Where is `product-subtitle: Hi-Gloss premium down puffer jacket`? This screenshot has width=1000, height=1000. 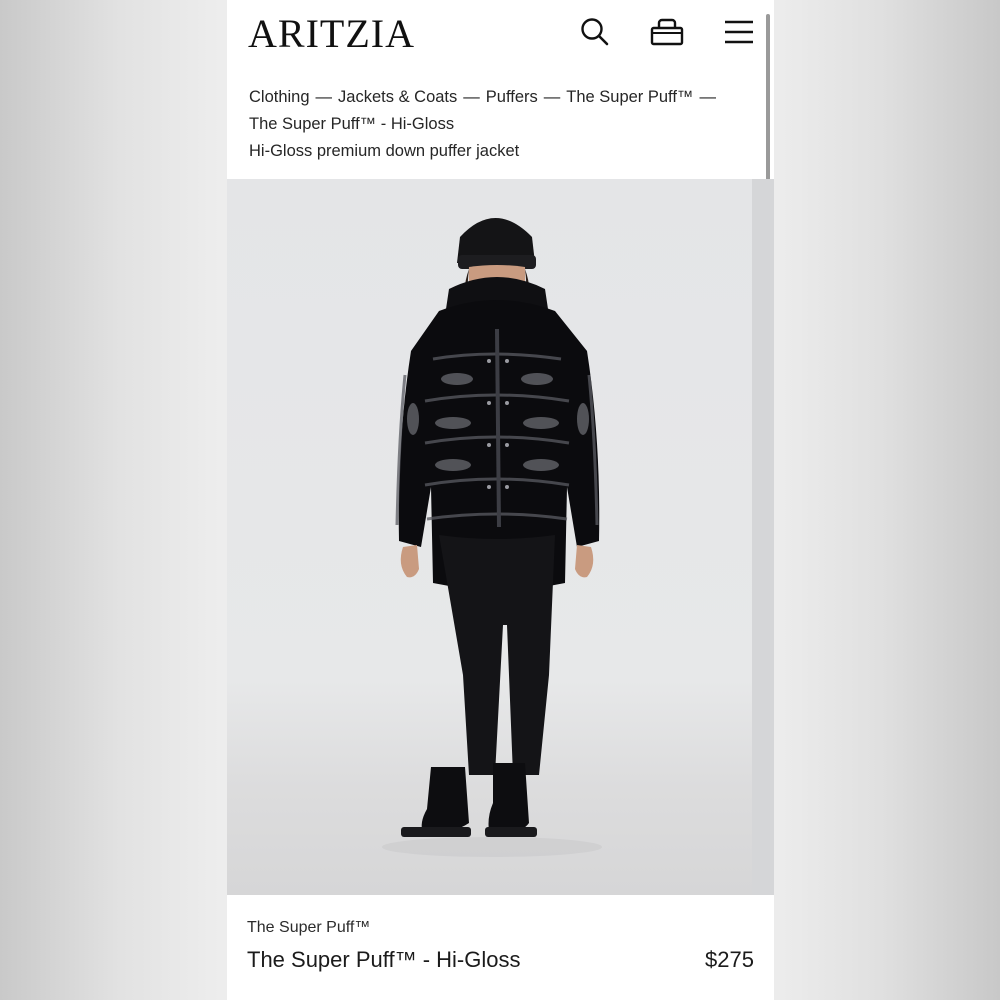 product-subtitle: Hi-Gloss premium down puffer jacket is located at coordinates (384, 151).